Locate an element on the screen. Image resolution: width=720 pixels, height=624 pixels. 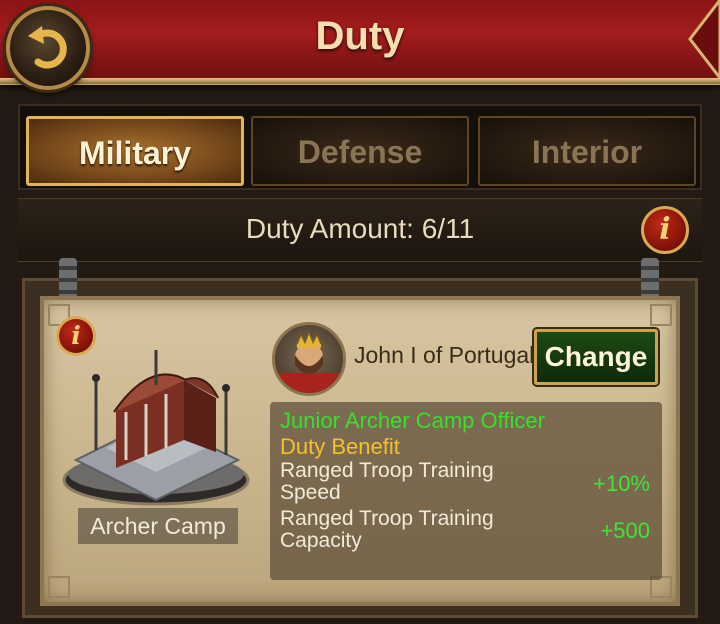
tab-bar: Military Defense Interior is located at coordinates (360, 147).